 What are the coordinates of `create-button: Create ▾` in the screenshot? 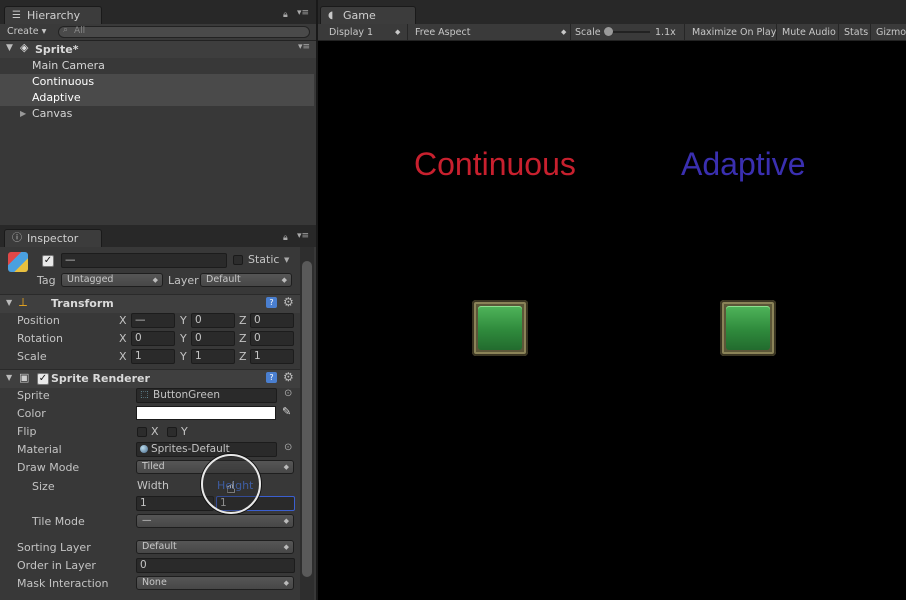 It's located at (26, 31).